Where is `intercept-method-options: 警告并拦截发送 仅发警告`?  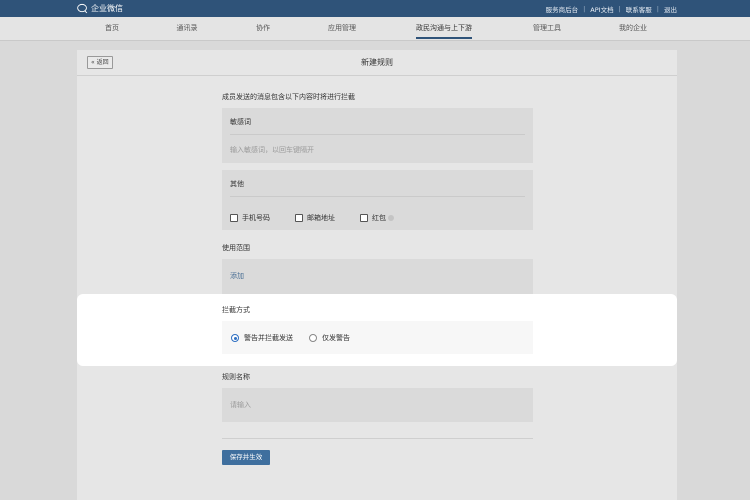
intercept-method-options: 警告并拦截发送 仅发警告 is located at coordinates (298, 338).